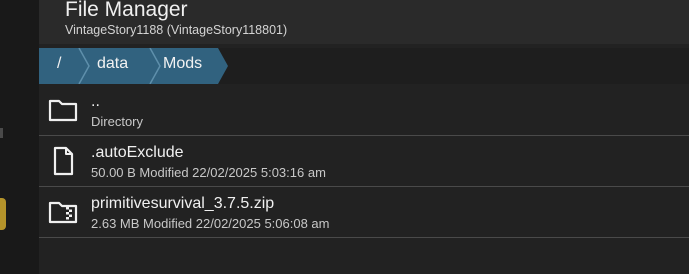 Image resolution: width=689 pixels, height=274 pixels. Describe the element at coordinates (182, 64) in the screenshot. I see `breadcrumb-mods: Mods` at that location.